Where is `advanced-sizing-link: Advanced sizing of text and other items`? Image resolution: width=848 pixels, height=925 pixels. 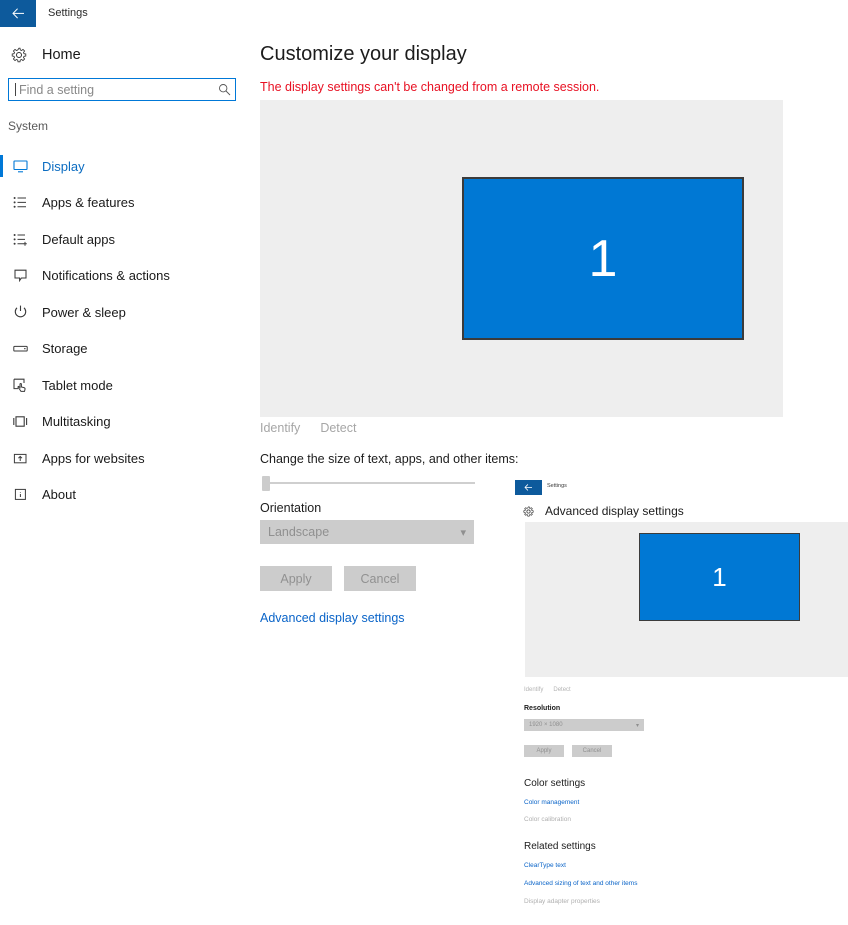 advanced-sizing-link: Advanced sizing of text and other items is located at coordinates (580, 883).